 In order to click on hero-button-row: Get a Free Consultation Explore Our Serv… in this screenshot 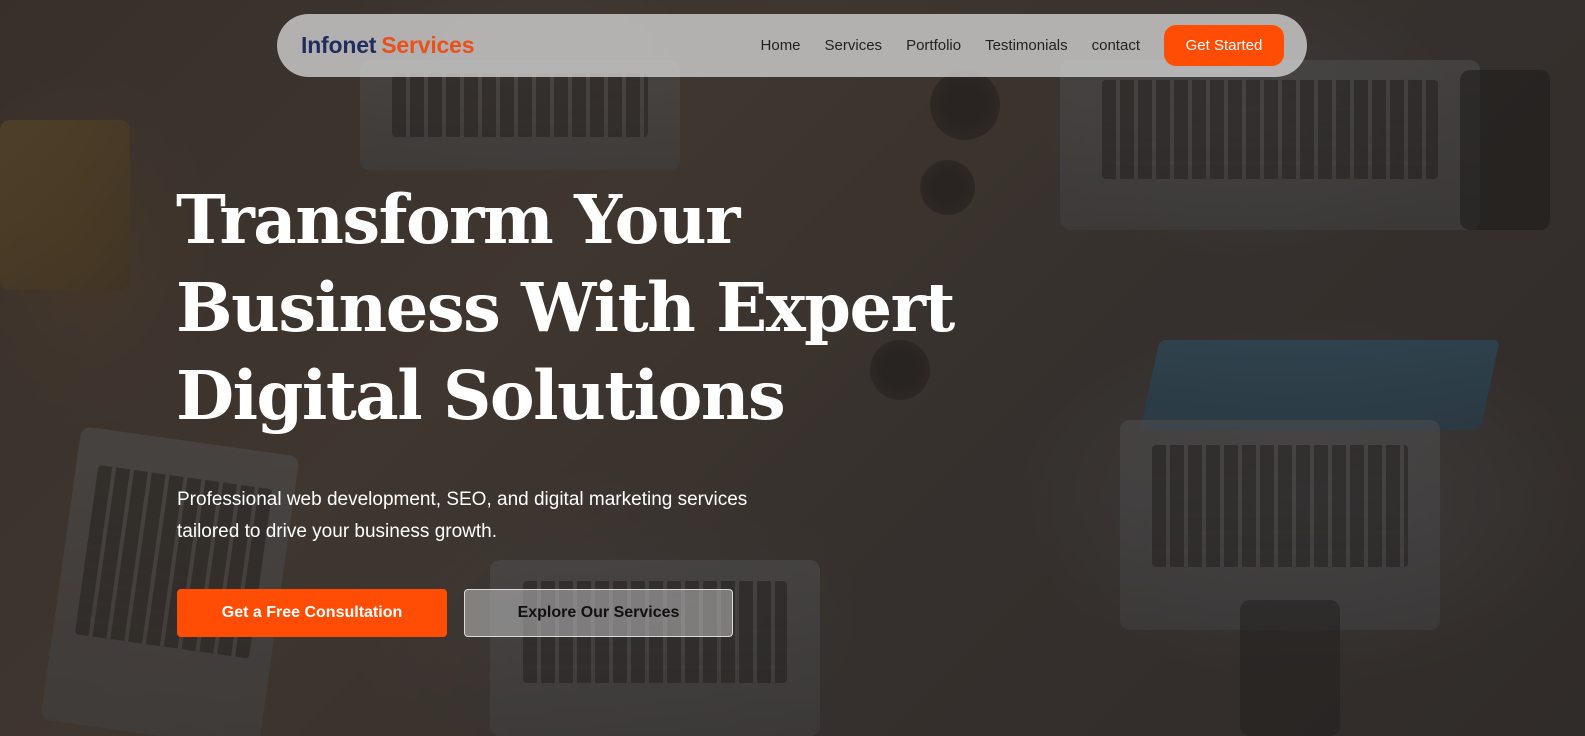, I will do `click(455, 613)`.